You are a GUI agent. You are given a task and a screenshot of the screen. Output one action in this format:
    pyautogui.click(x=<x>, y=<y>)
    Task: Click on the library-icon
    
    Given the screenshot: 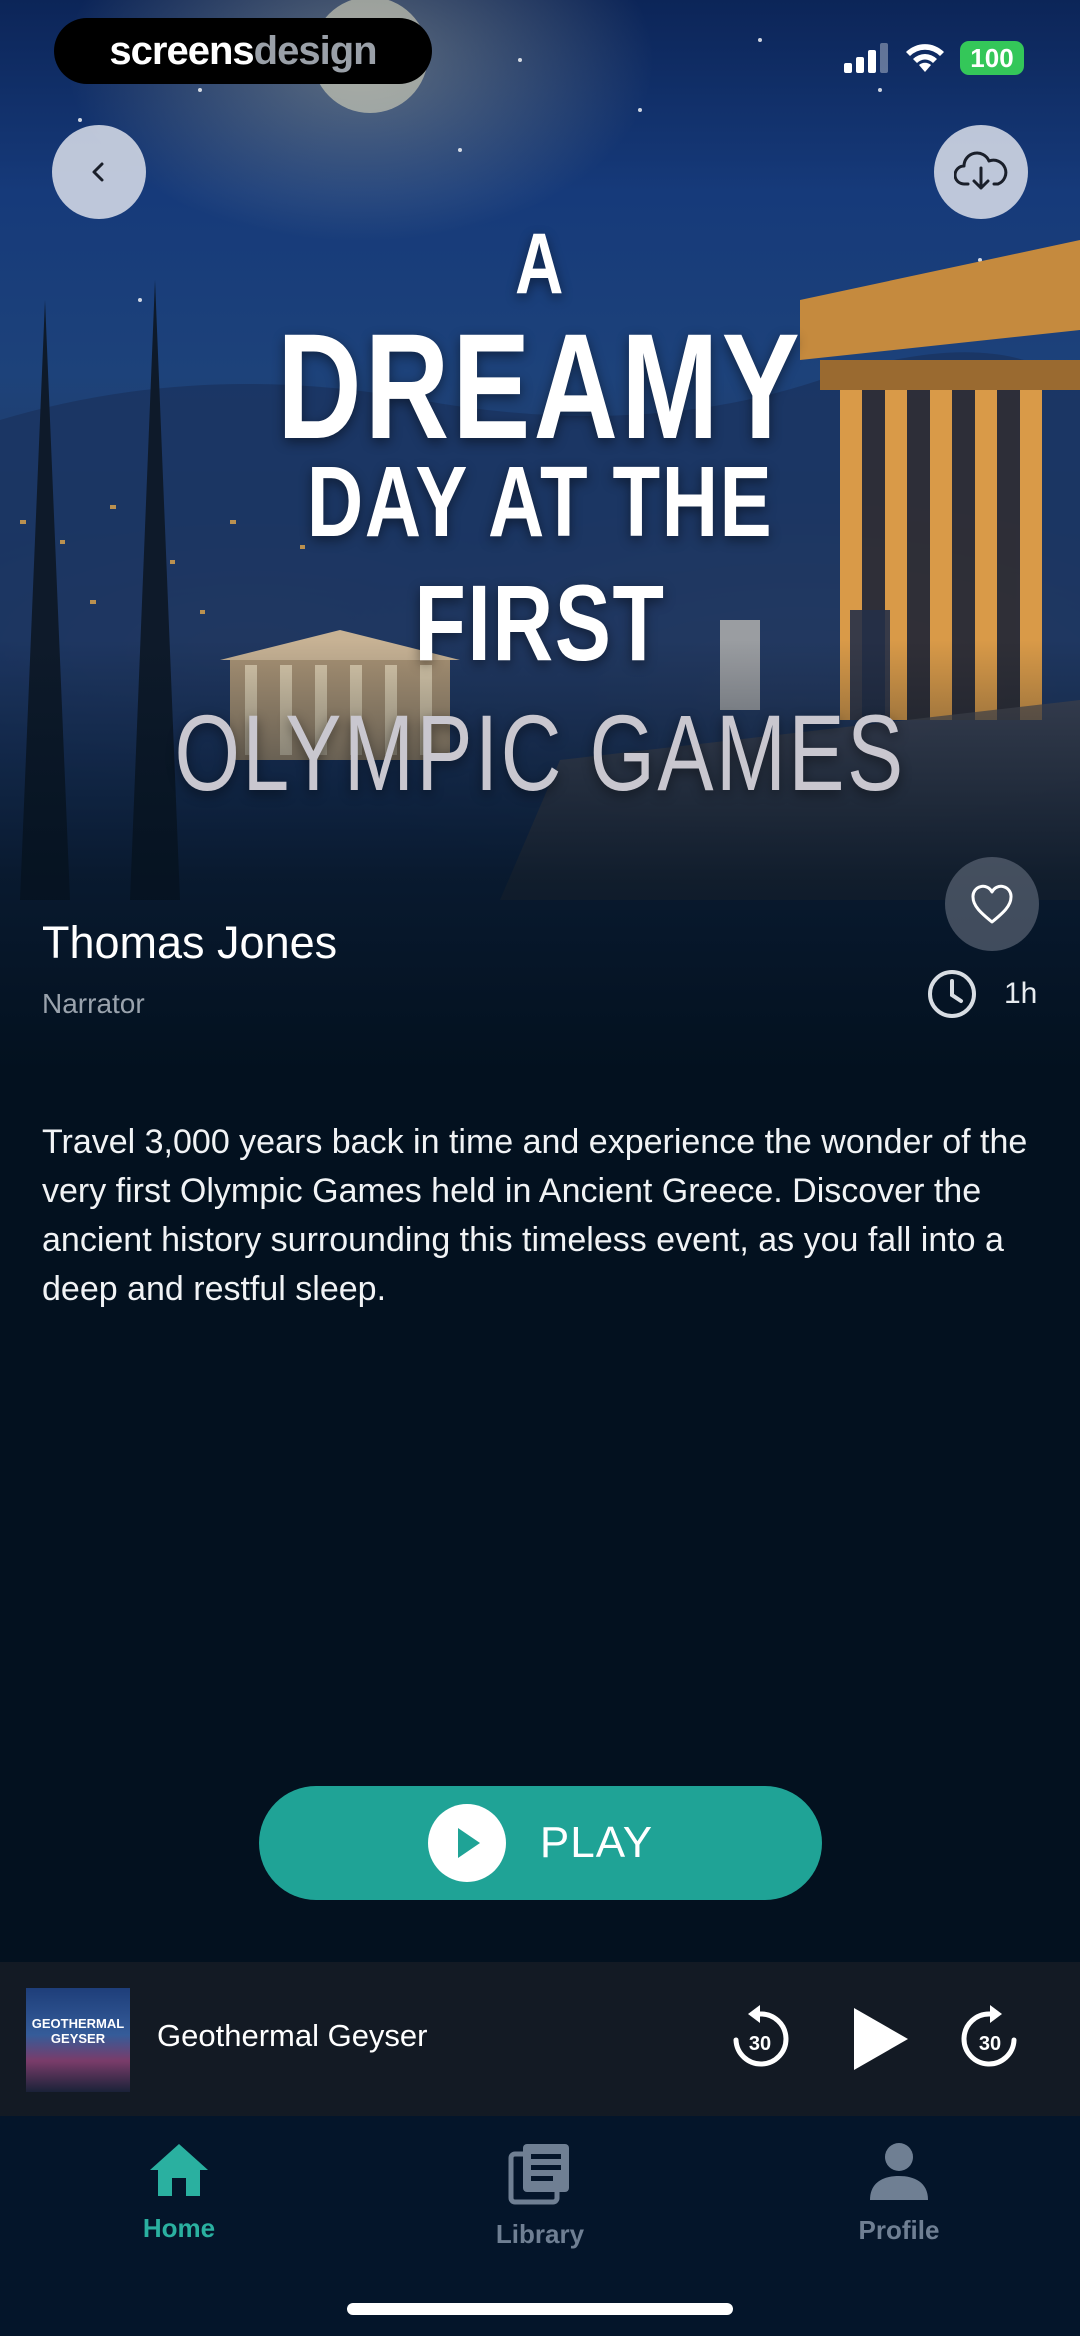 What is the action you would take?
    pyautogui.click(x=538, y=2174)
    